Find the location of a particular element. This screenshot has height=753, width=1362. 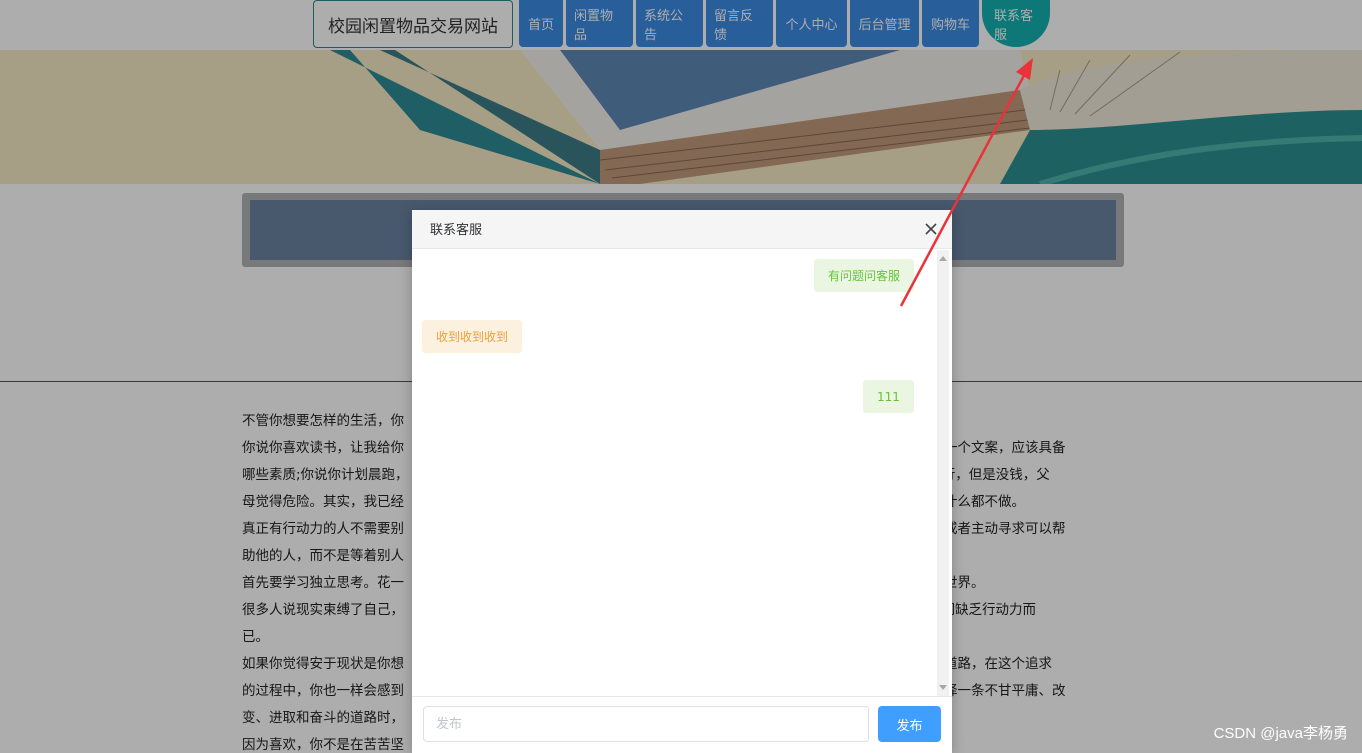

chat-message-sent: 111 is located at coordinates (888, 396).